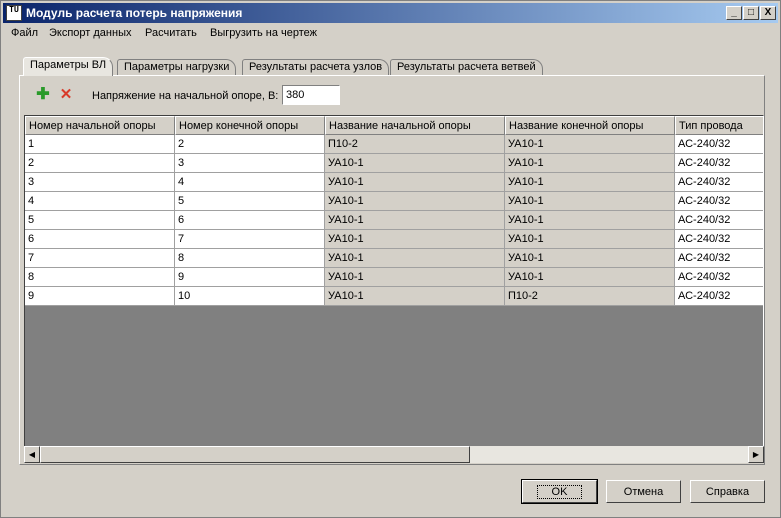  I want to click on plus-icon: ✚, so click(43, 95).